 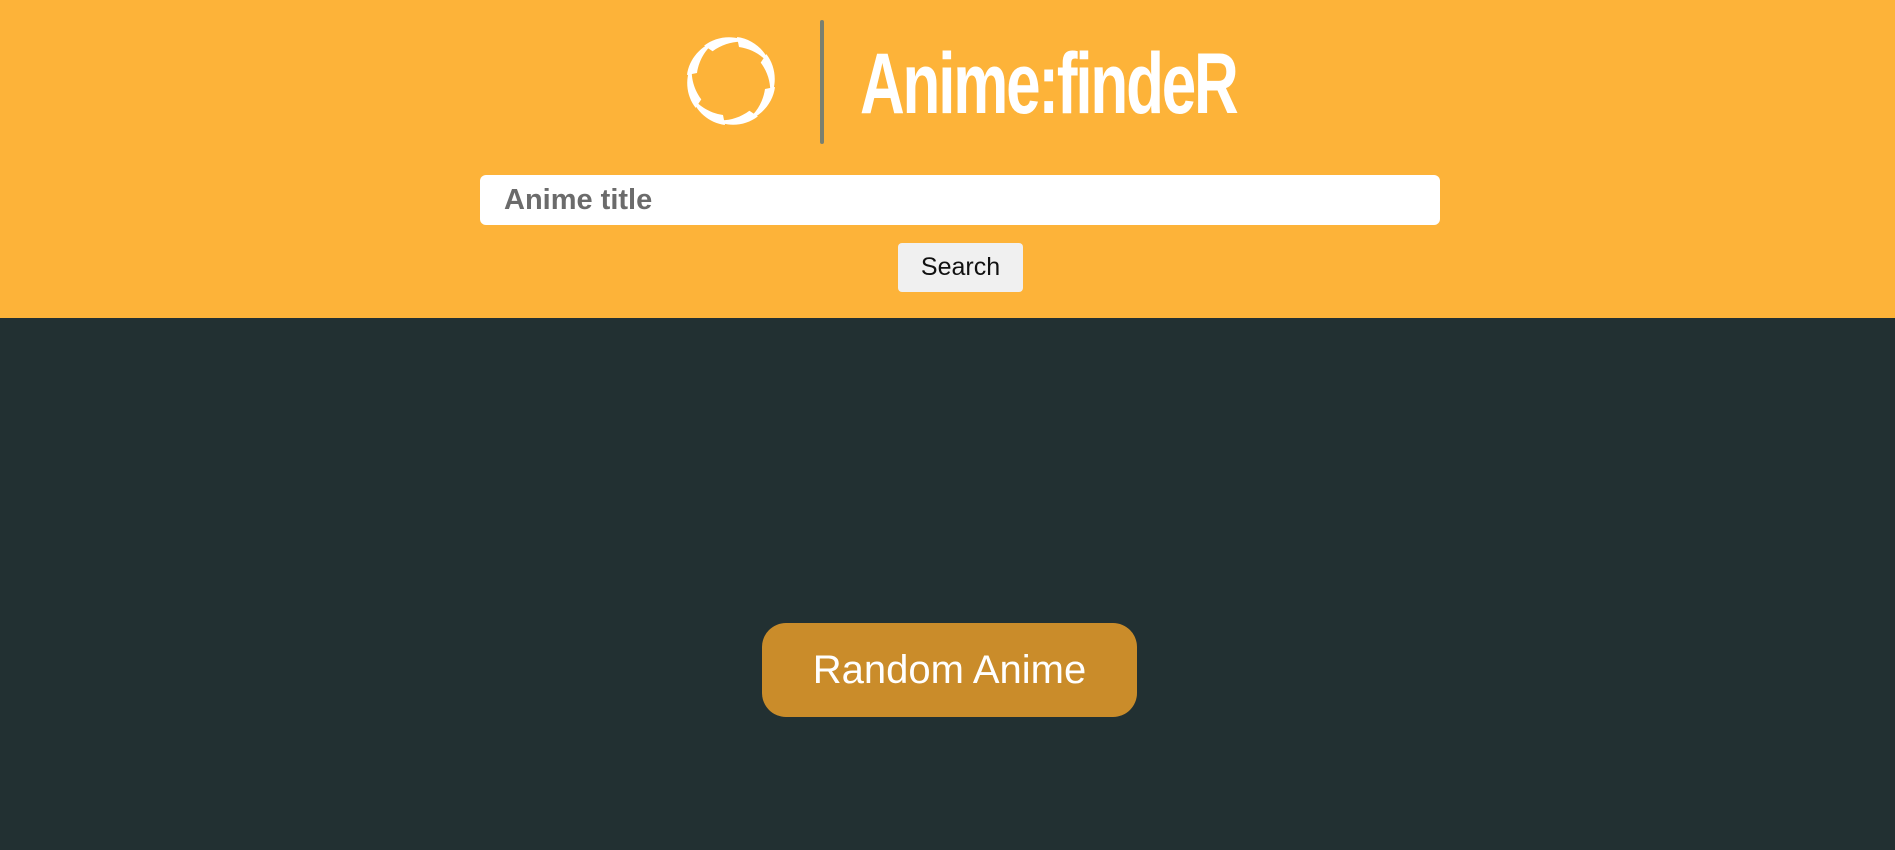 What do you see at coordinates (731, 81) in the screenshot?
I see `swirl-logo-icon` at bounding box center [731, 81].